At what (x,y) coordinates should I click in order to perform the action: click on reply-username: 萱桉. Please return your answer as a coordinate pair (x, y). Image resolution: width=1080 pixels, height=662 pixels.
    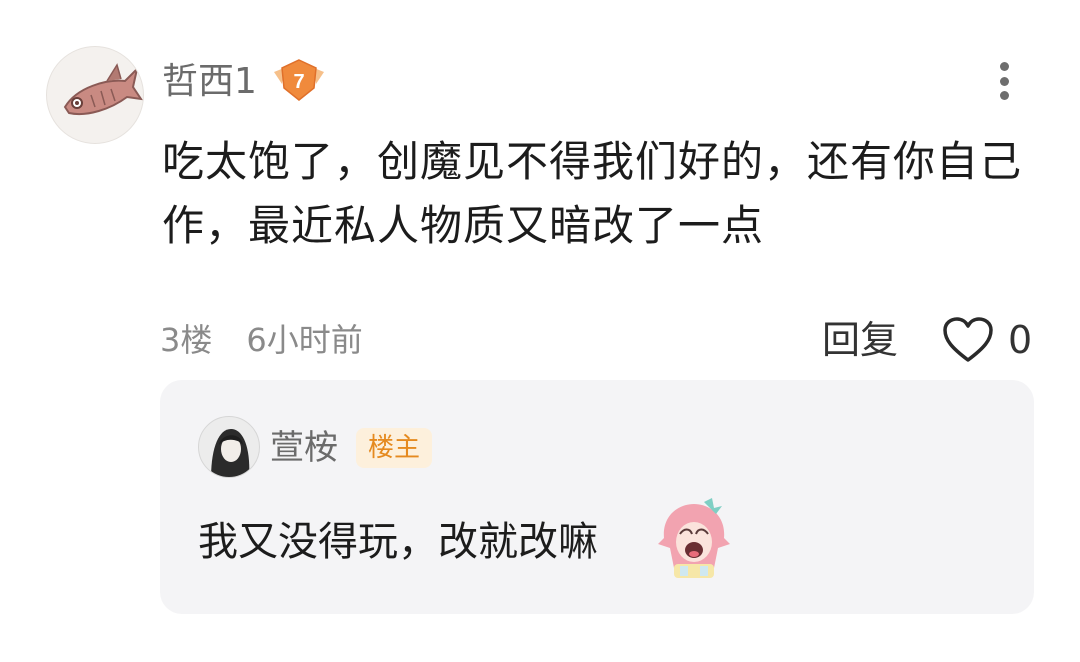
    Looking at the image, I should click on (304, 448).